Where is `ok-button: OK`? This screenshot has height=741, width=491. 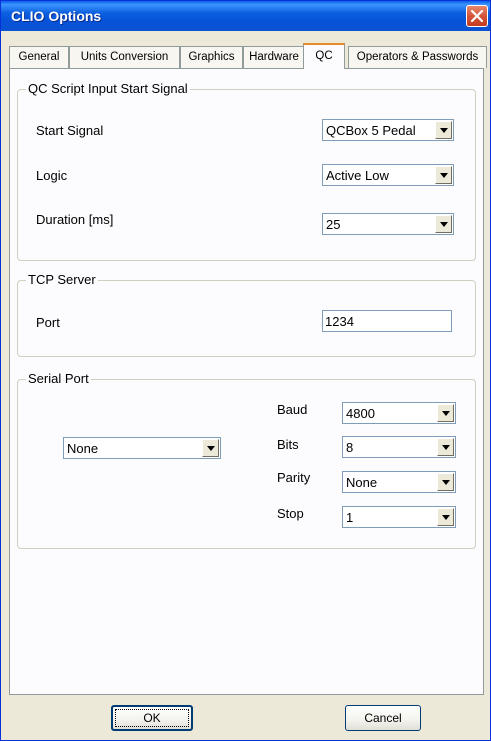 ok-button: OK is located at coordinates (152, 718).